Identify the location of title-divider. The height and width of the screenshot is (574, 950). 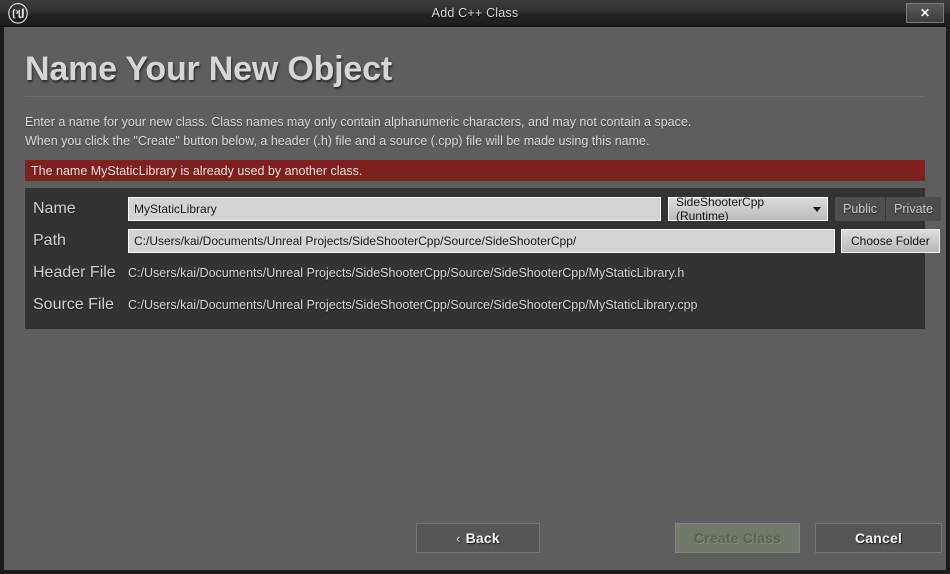
(475, 96).